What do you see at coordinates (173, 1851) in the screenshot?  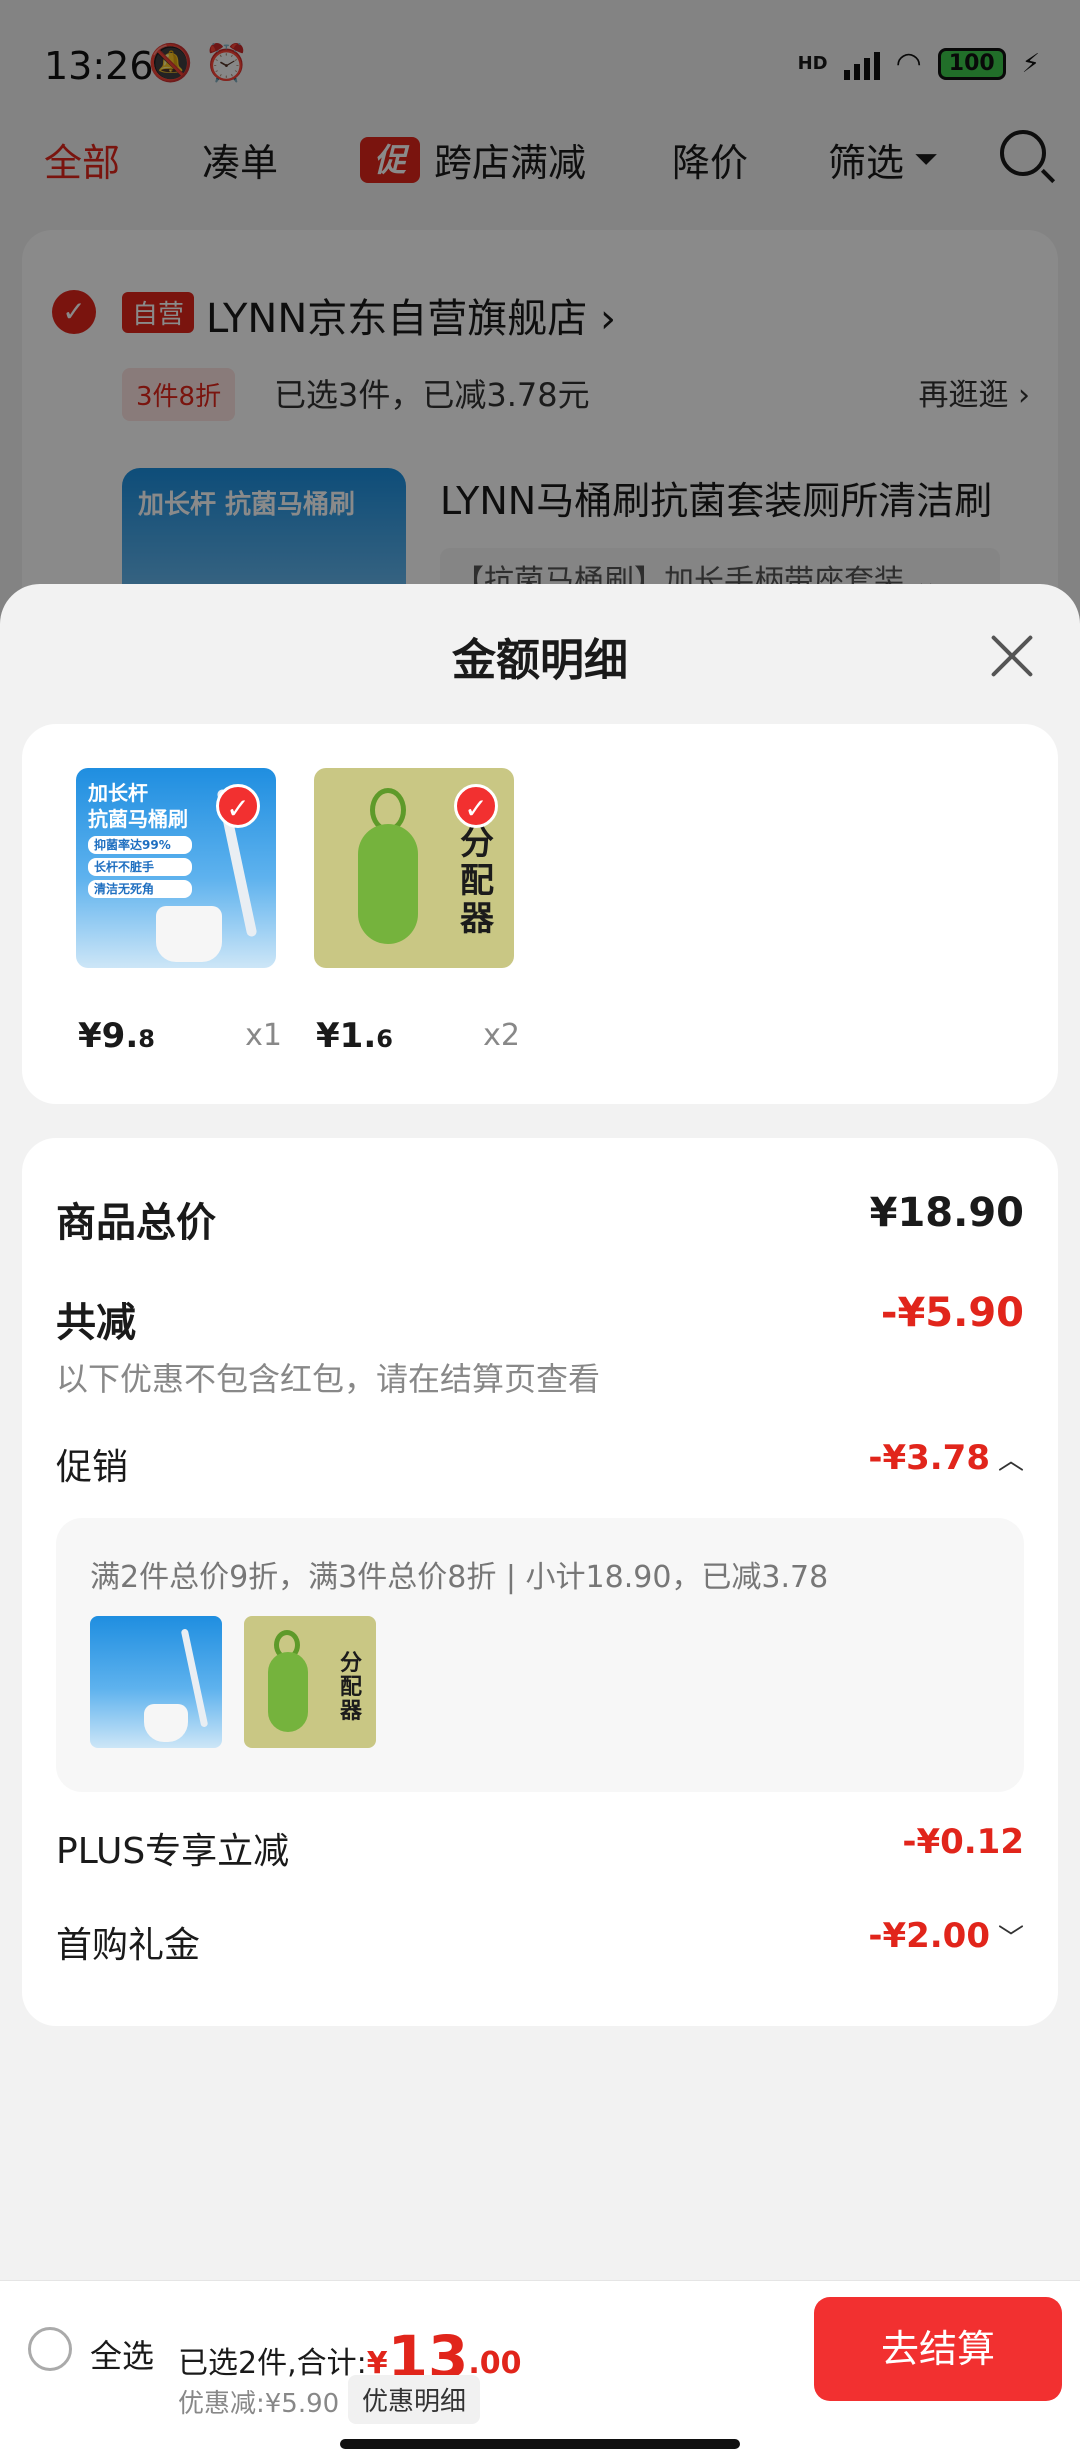 I see `plus-label: PLUS专享立减` at bounding box center [173, 1851].